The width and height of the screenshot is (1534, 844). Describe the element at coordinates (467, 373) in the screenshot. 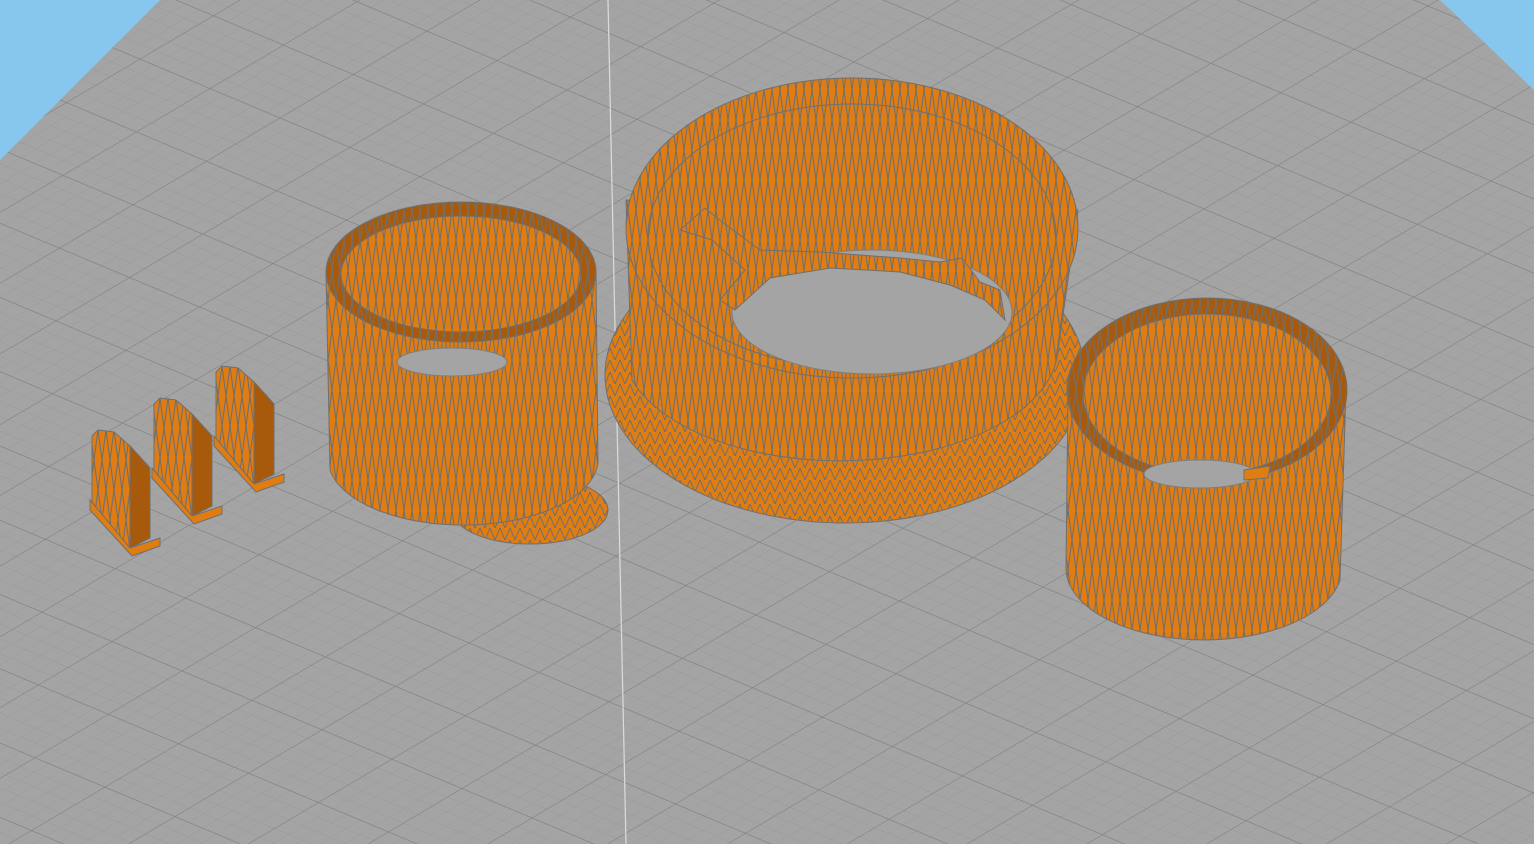

I see `cylinder-cup-left` at that location.